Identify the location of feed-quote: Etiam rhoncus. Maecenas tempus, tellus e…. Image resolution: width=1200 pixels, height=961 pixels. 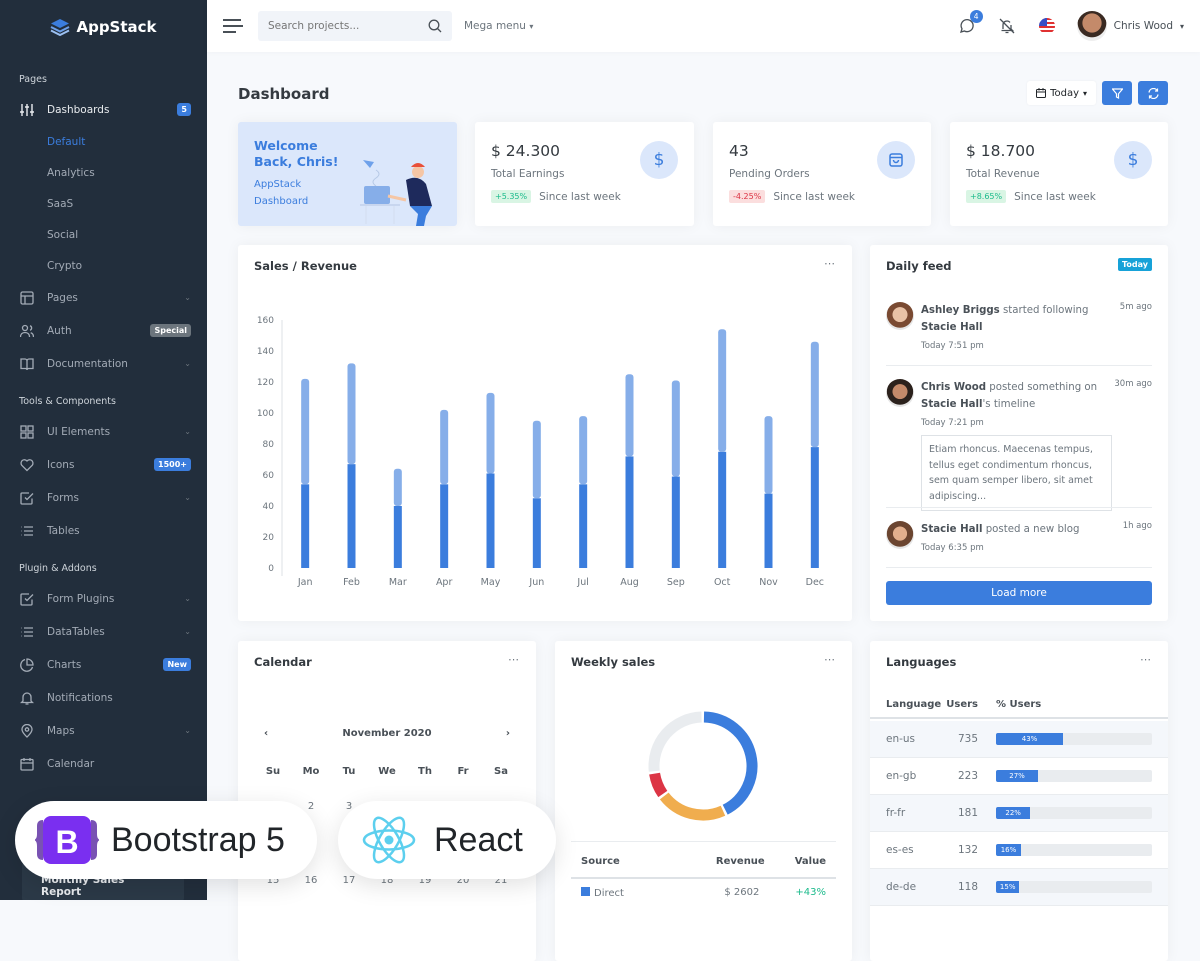
(1016, 473).